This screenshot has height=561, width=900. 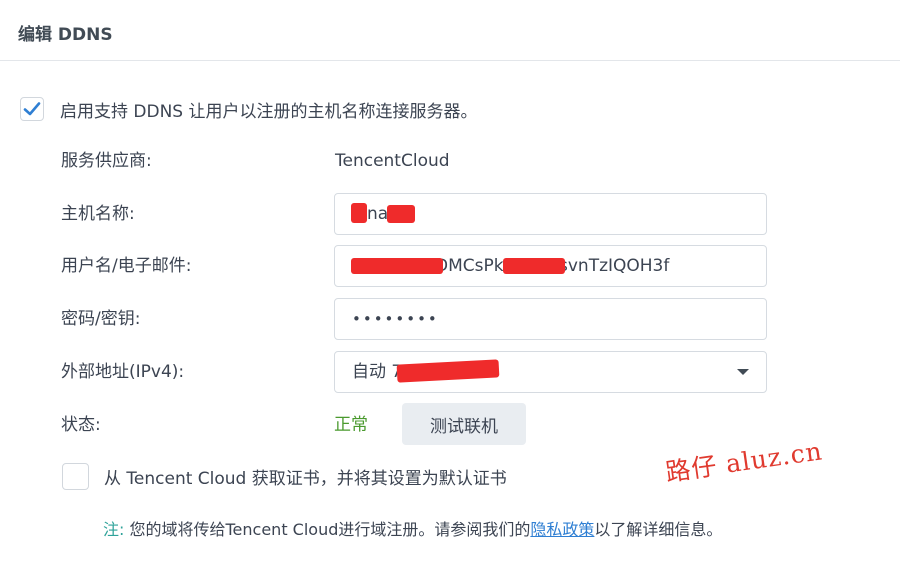 I want to click on provider-label: 服务供应商:, so click(x=106, y=161).